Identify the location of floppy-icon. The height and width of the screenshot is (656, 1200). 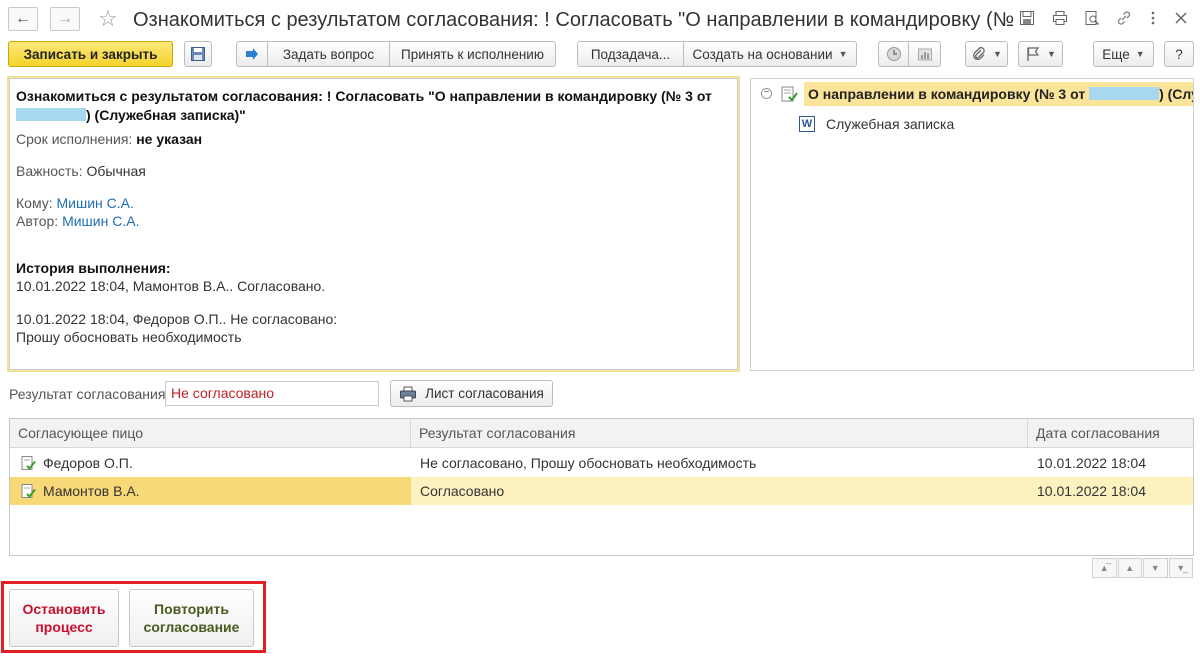
(198, 54).